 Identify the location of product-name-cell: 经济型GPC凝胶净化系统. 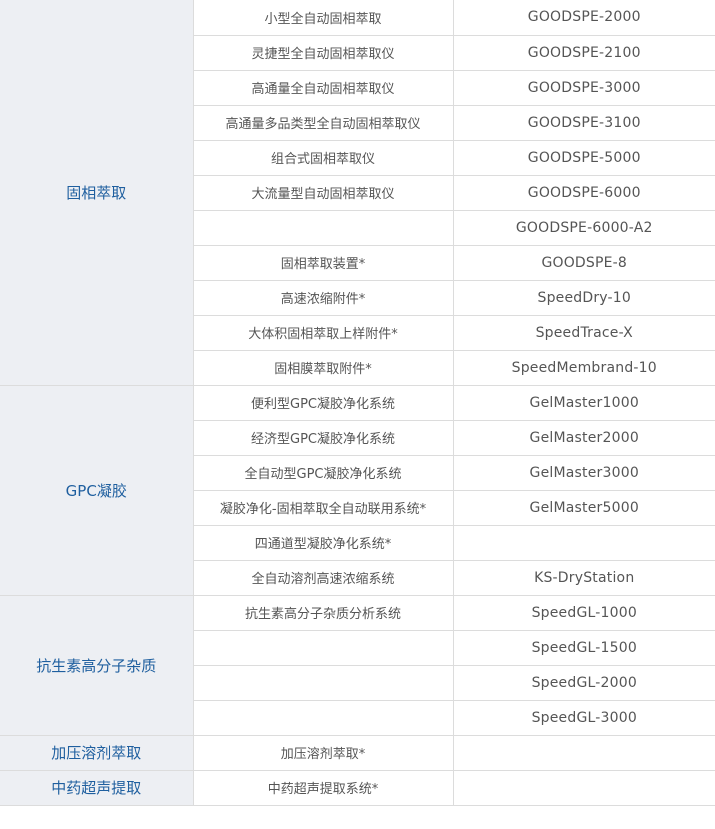
(323, 437).